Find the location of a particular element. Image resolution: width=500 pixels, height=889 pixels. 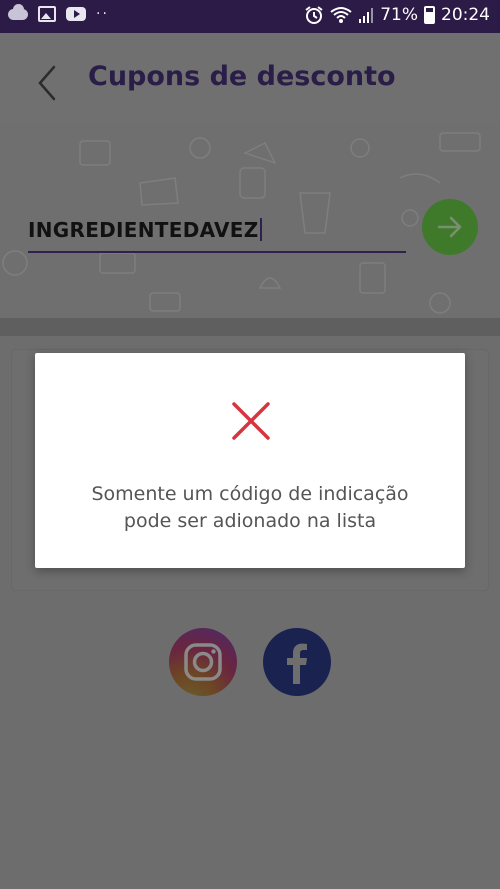

wifi-icon is located at coordinates (341, 15).